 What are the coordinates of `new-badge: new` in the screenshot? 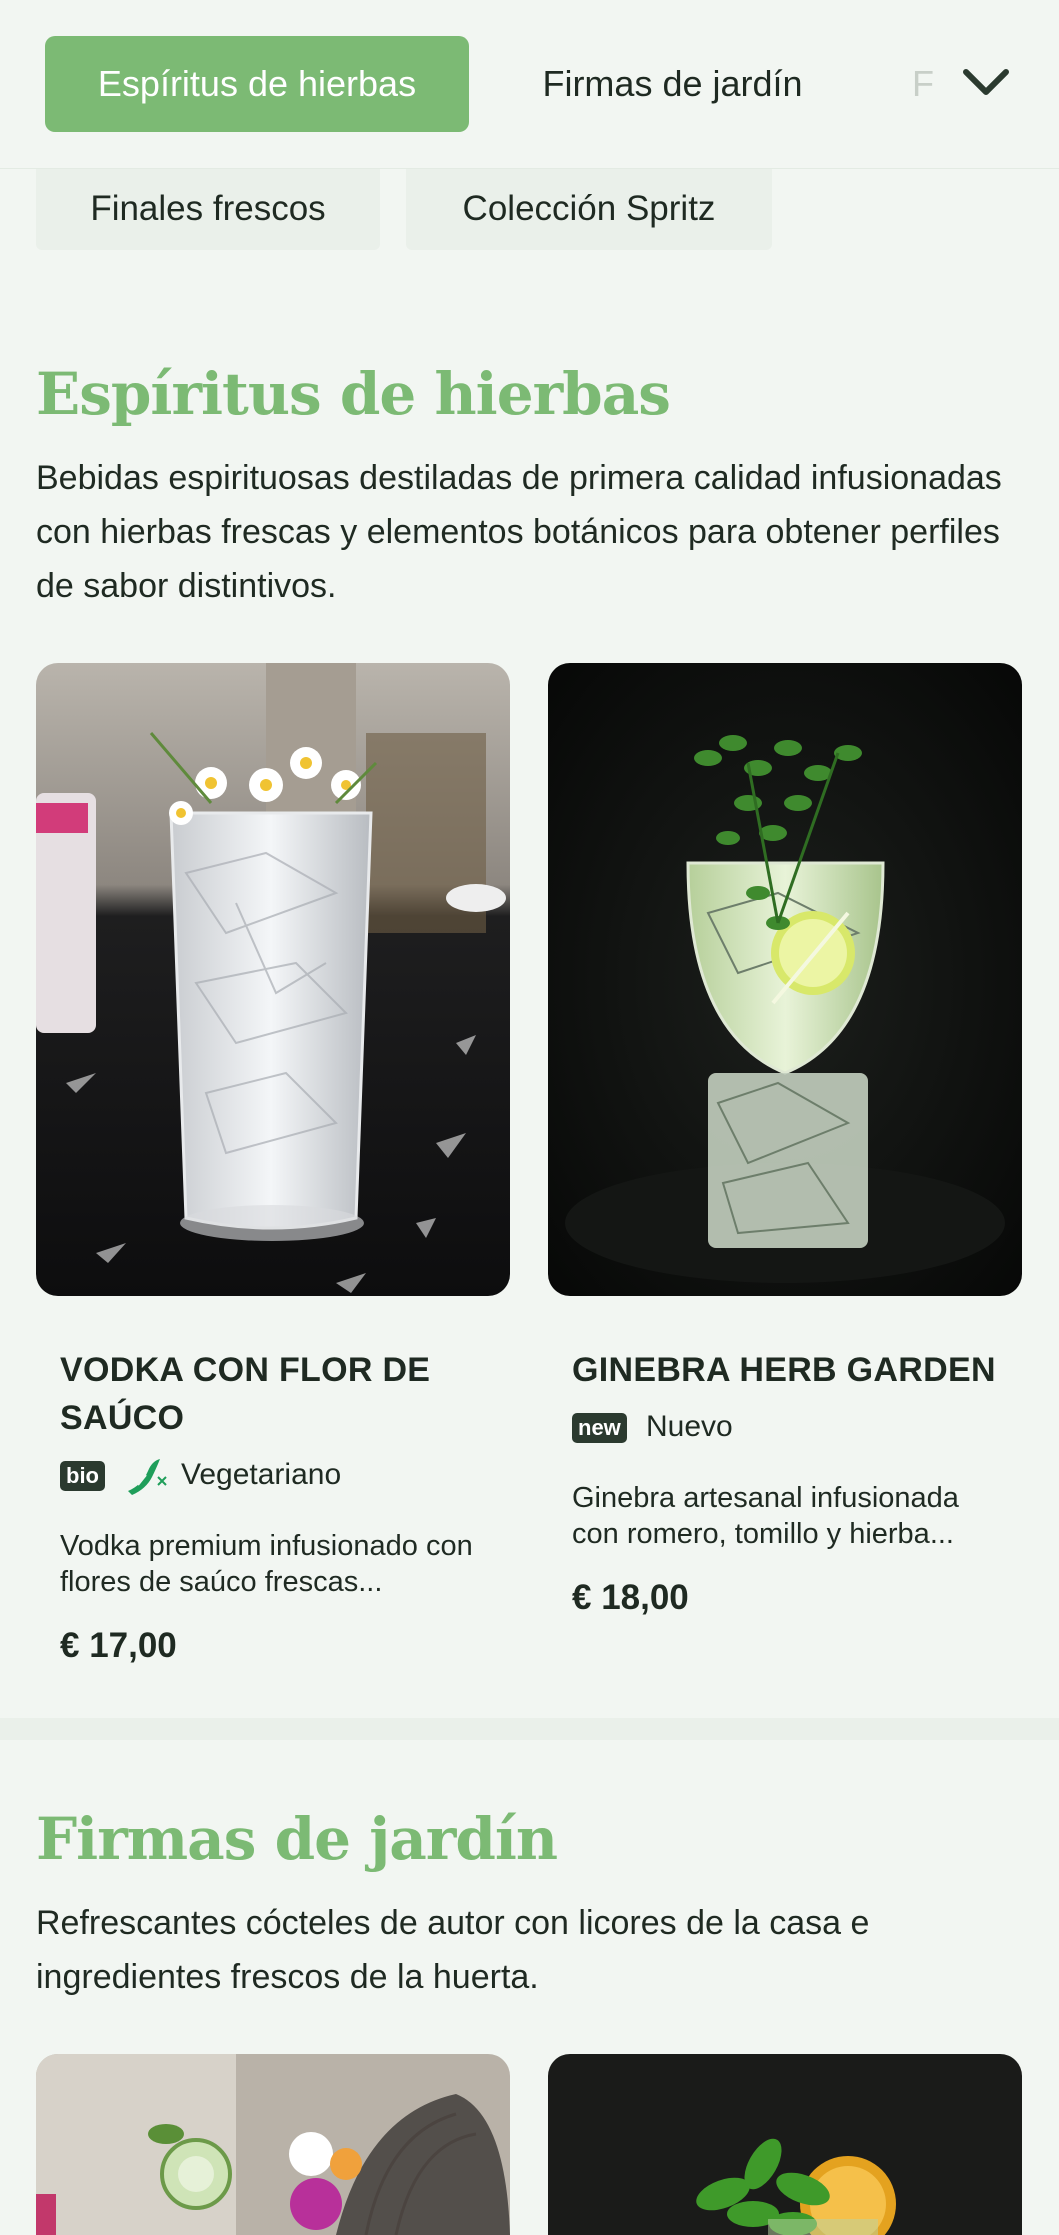 It's located at (599, 1428).